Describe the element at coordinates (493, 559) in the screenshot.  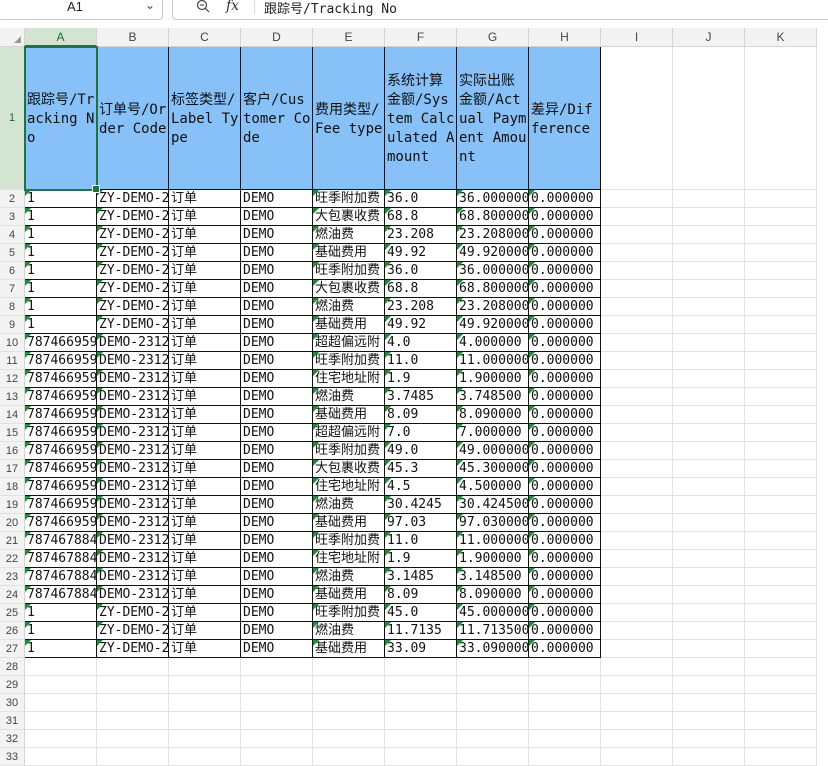
I see `table-cell: 1.900000` at that location.